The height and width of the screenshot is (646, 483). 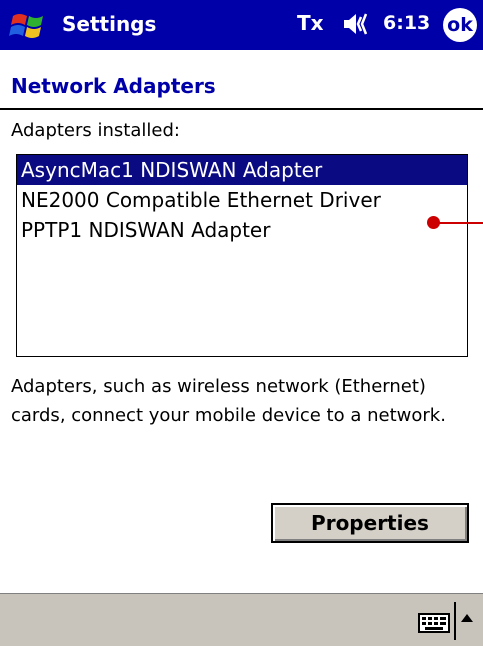 I want to click on keyboard-icon, so click(x=434, y=623).